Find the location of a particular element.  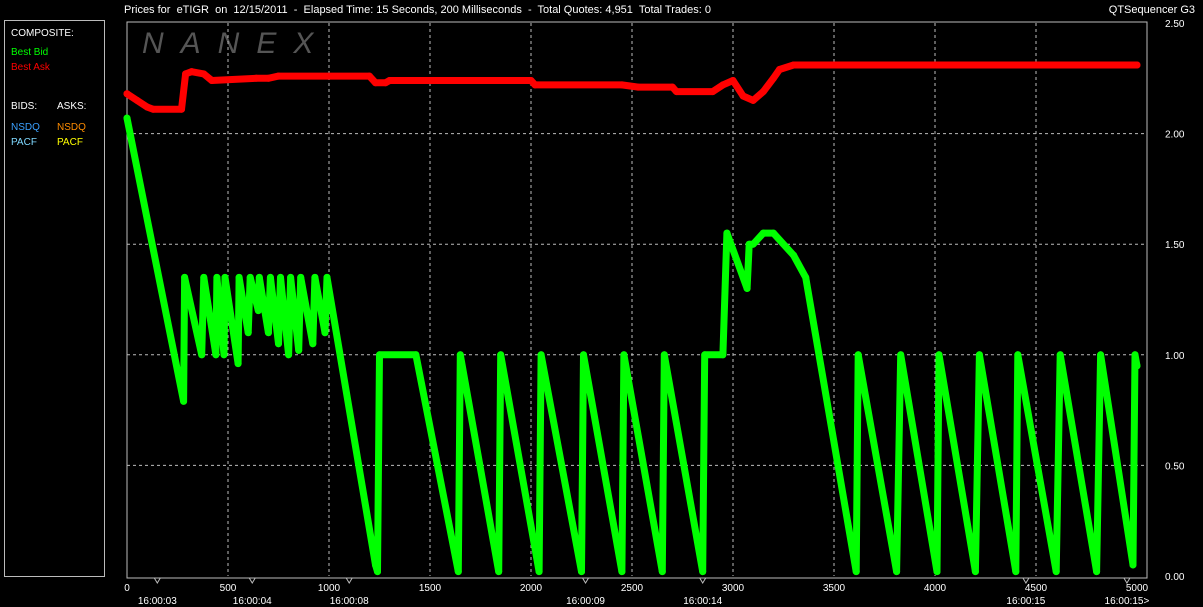

y-tick-label: 0.00 is located at coordinates (1175, 577).